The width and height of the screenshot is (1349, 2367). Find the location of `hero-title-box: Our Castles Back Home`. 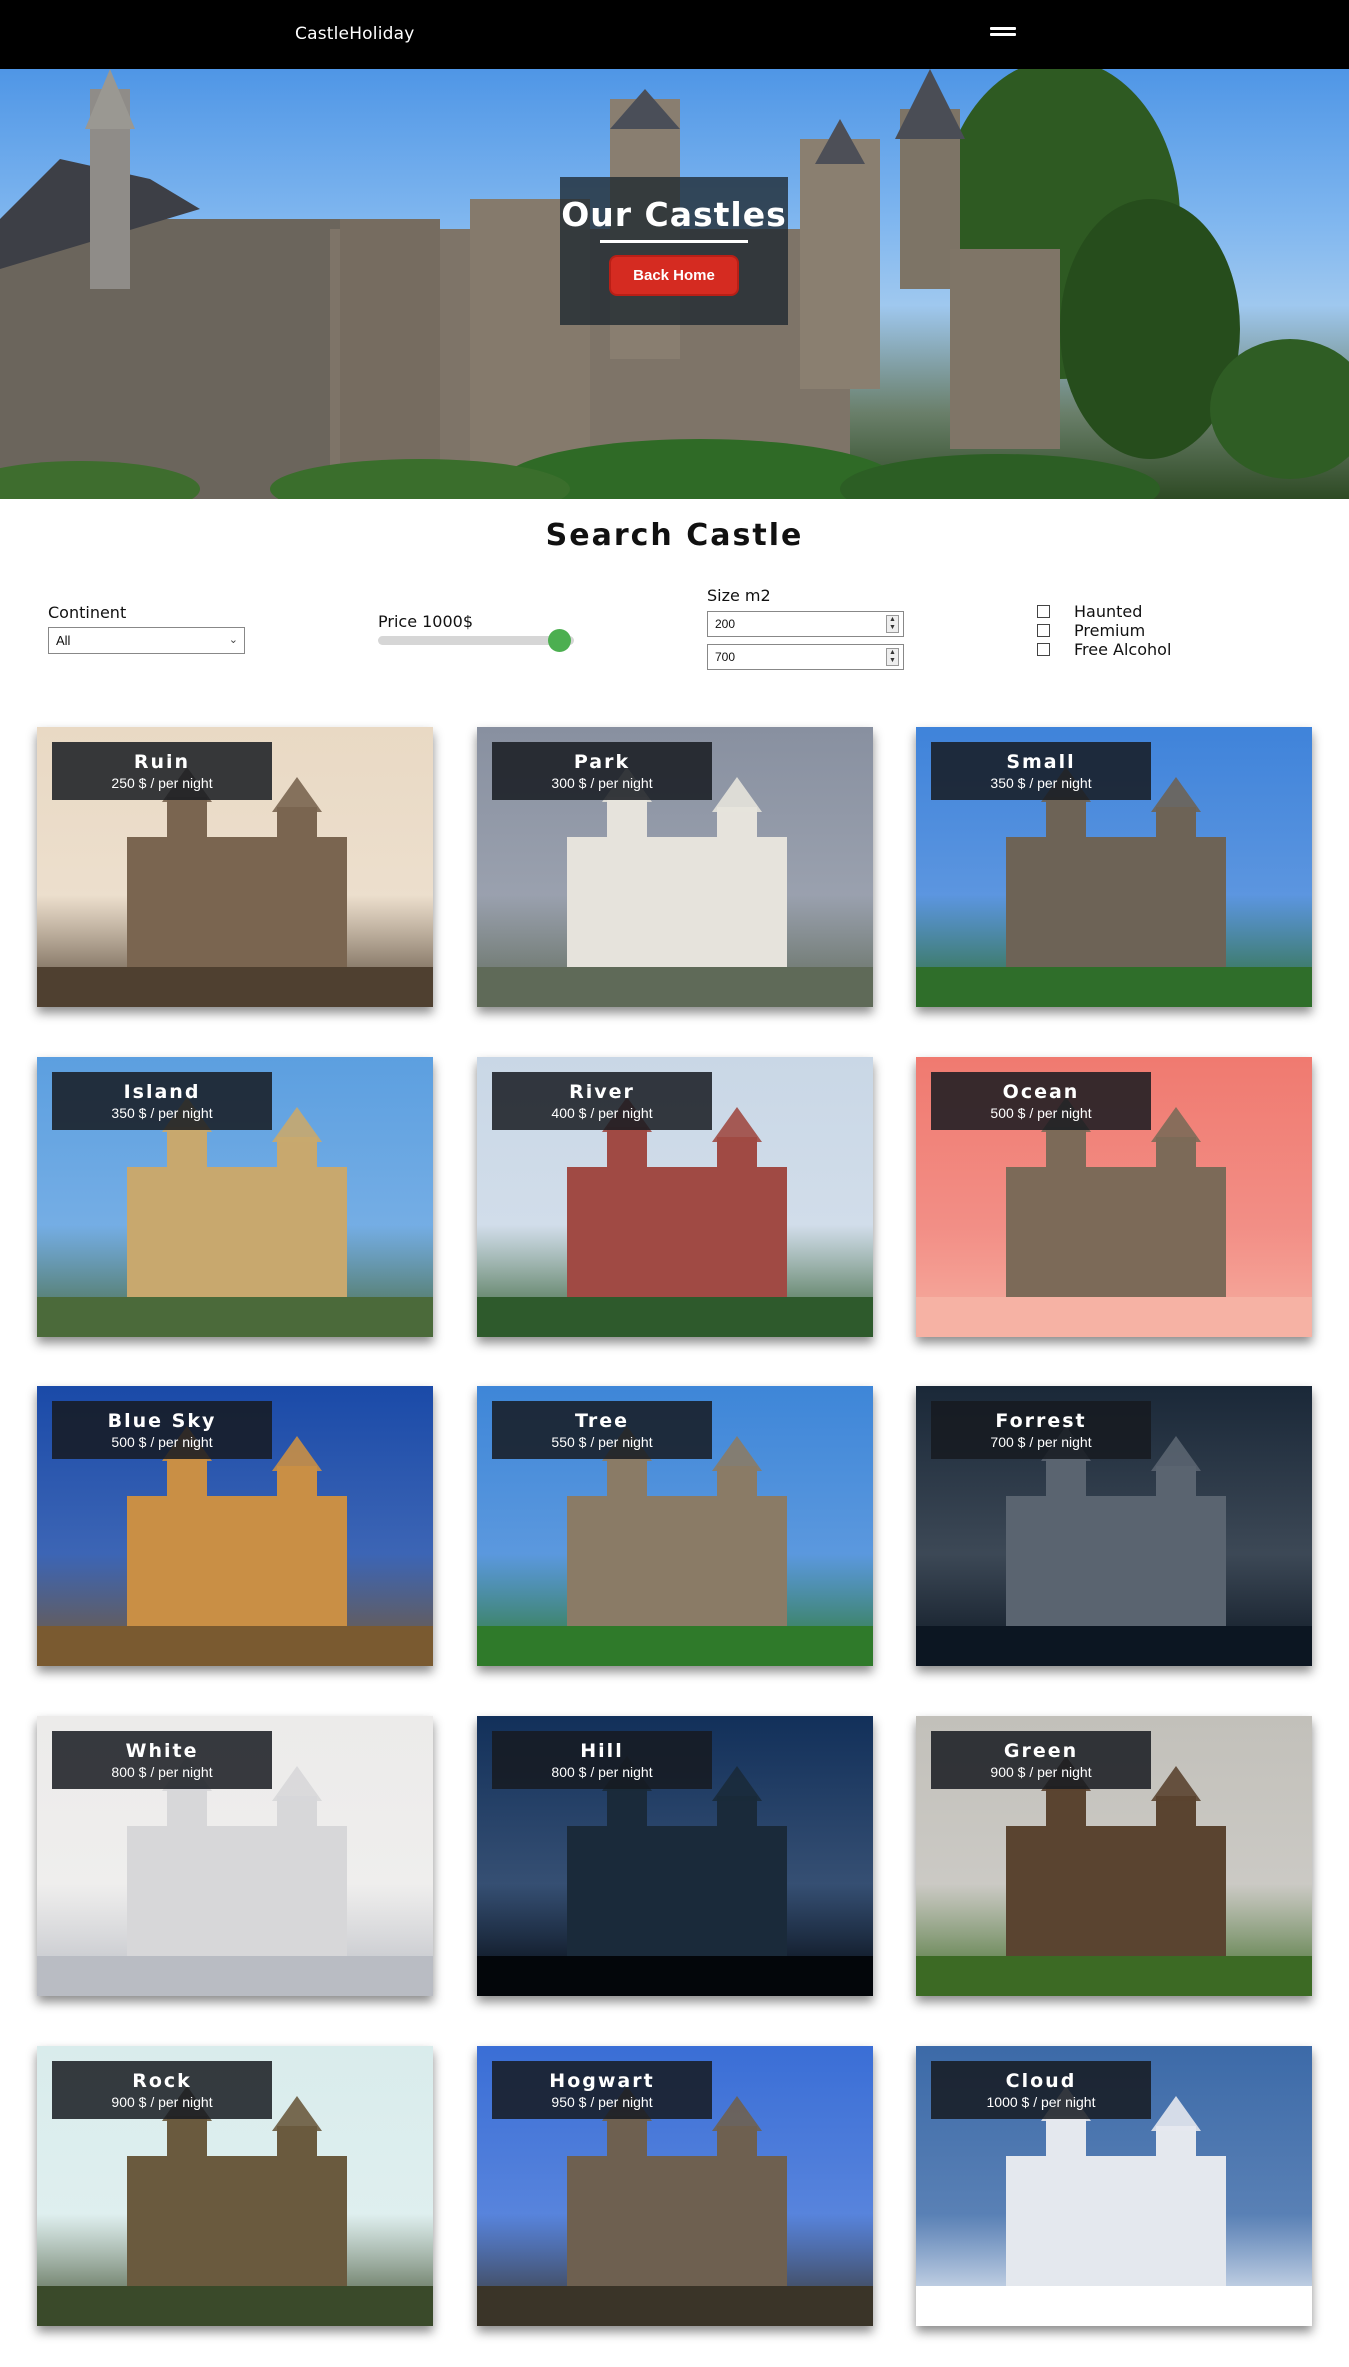

hero-title-box: Our Castles Back Home is located at coordinates (674, 251).